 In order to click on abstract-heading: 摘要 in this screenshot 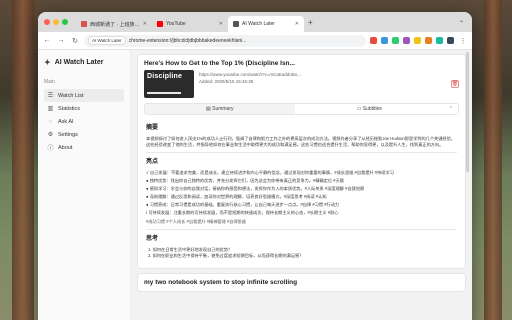, I will do `click(152, 128)`.